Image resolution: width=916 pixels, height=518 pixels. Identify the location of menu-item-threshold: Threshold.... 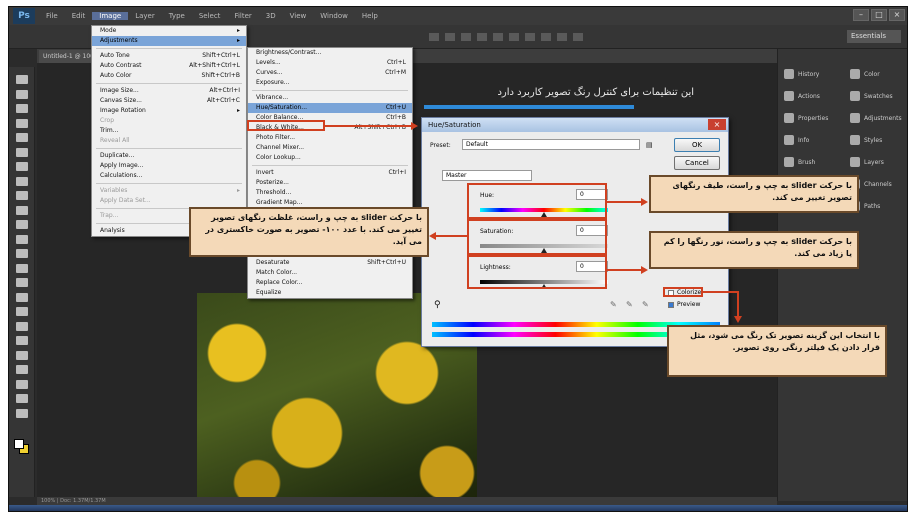
(330, 193).